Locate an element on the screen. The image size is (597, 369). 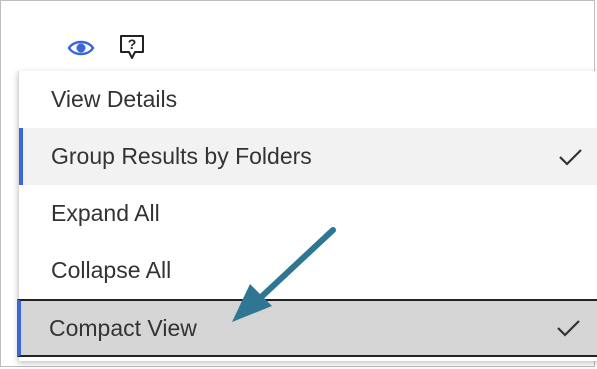
menu-item-view-details: View Details is located at coordinates (308, 99).